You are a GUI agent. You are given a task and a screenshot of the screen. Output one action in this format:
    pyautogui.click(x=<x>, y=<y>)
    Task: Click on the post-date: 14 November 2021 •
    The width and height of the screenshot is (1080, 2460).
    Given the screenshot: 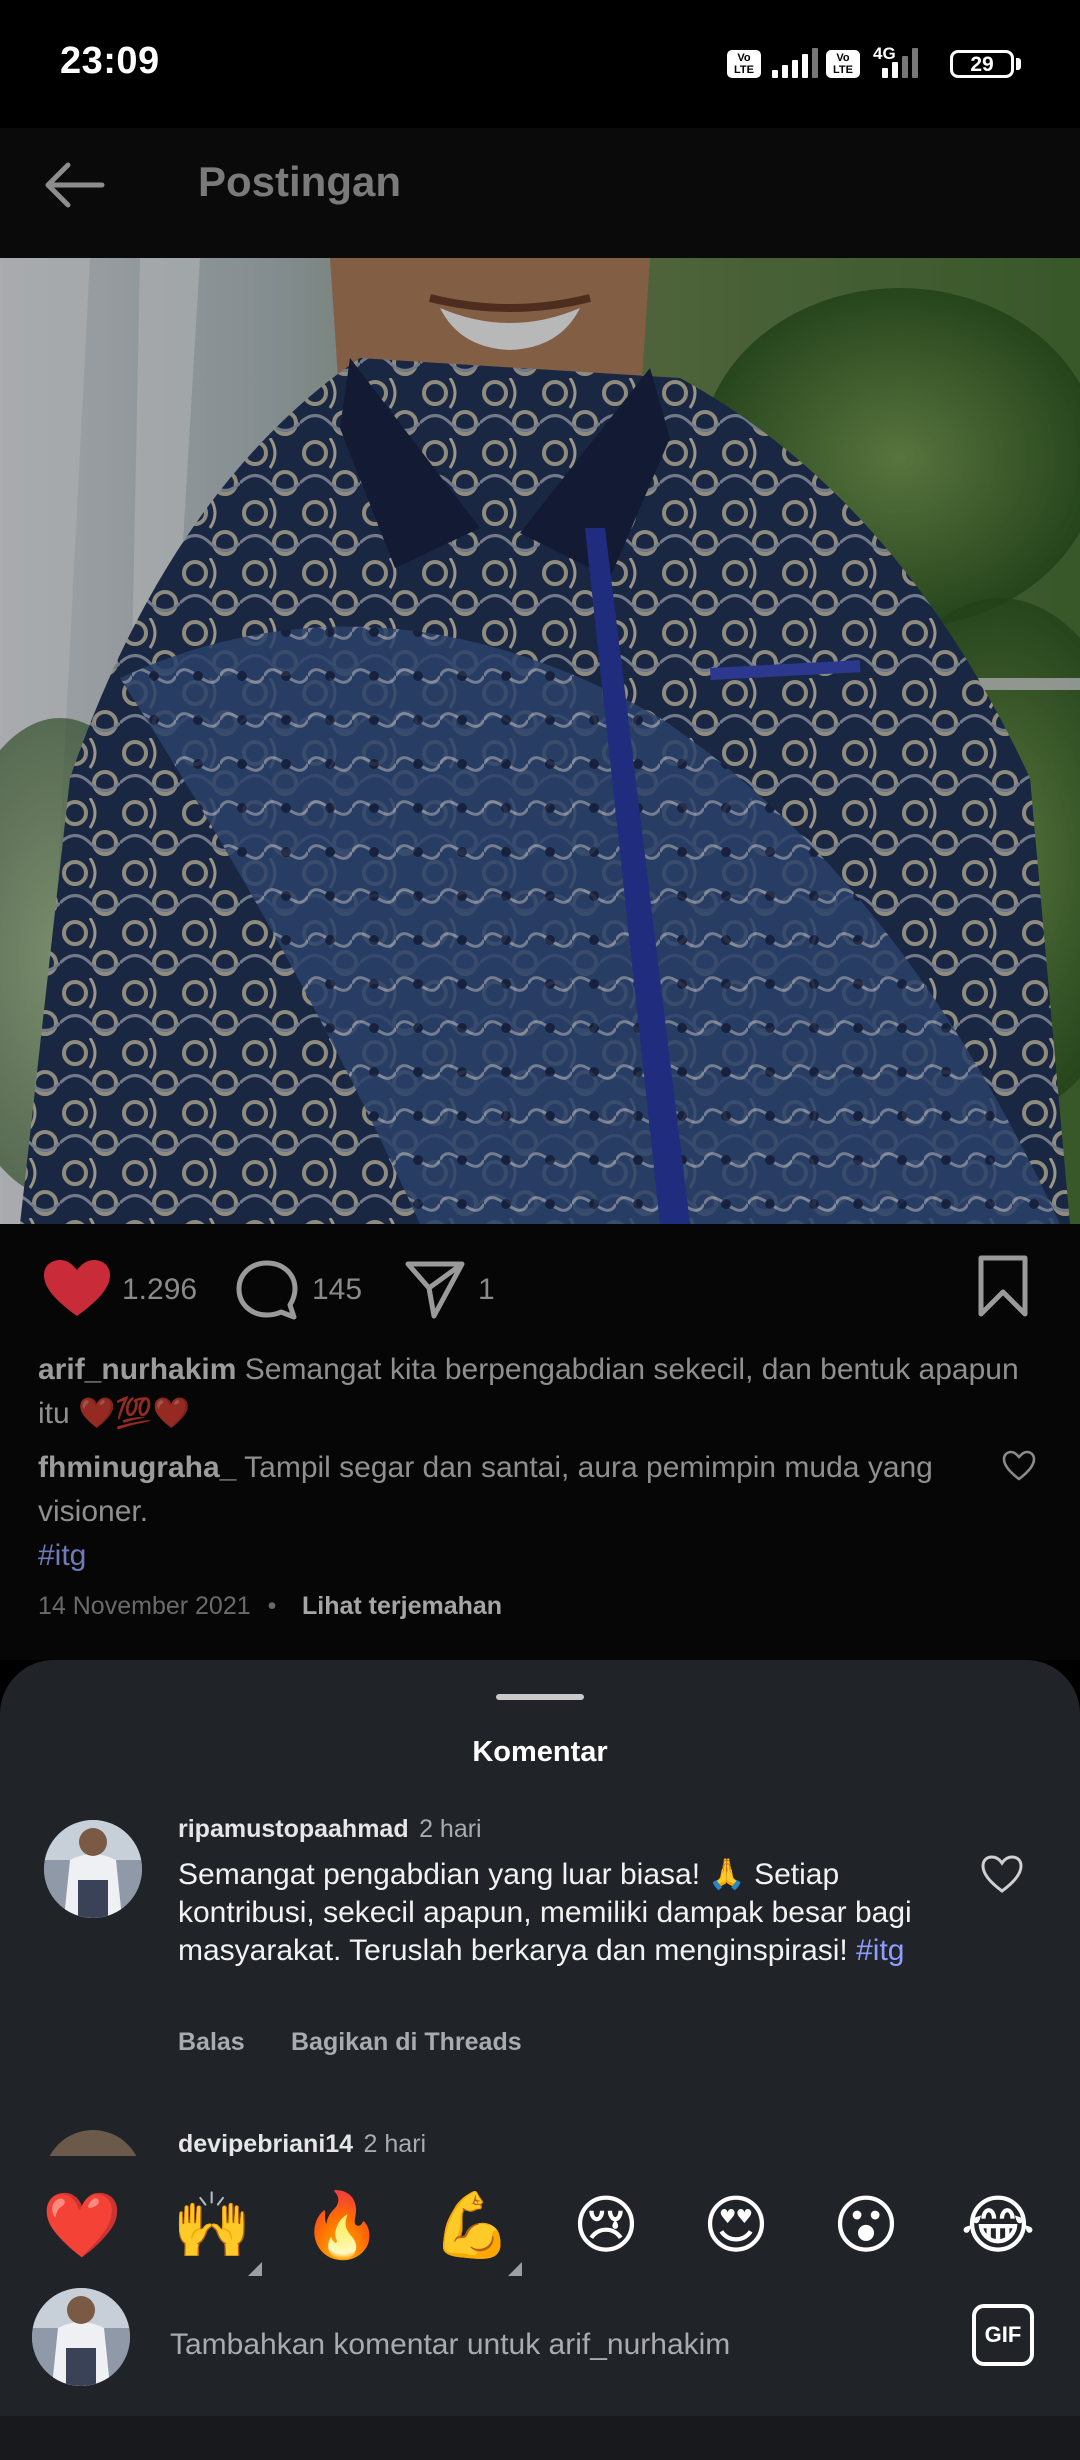 What is the action you would take?
    pyautogui.click(x=157, y=1606)
    